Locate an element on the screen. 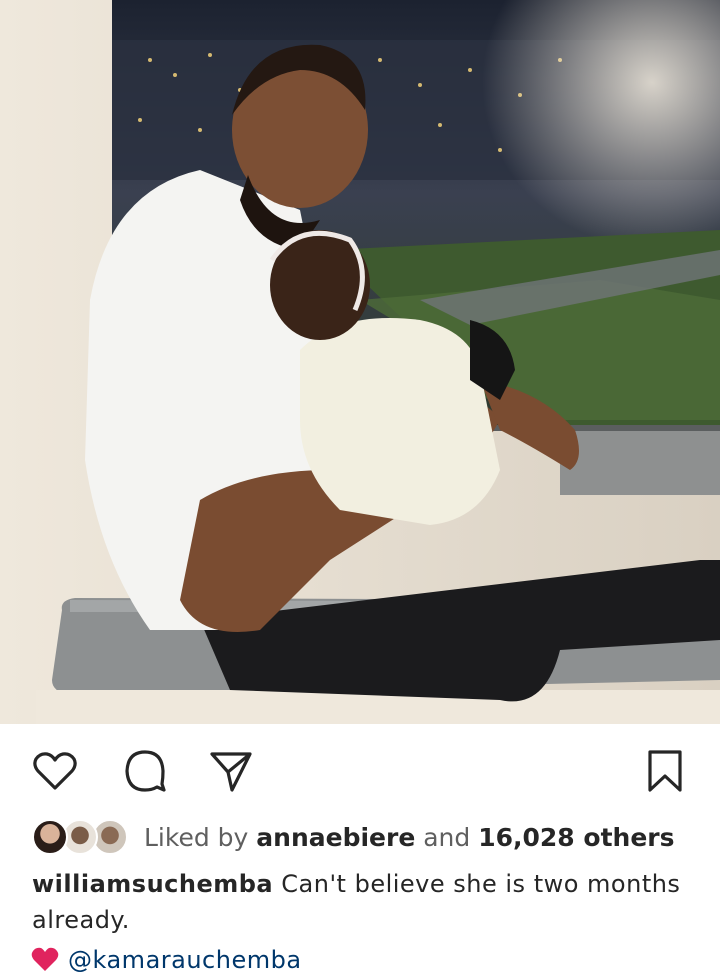 Image resolution: width=720 pixels, height=980 pixels. caption-username-link: williamsuchemba is located at coordinates (152, 884).